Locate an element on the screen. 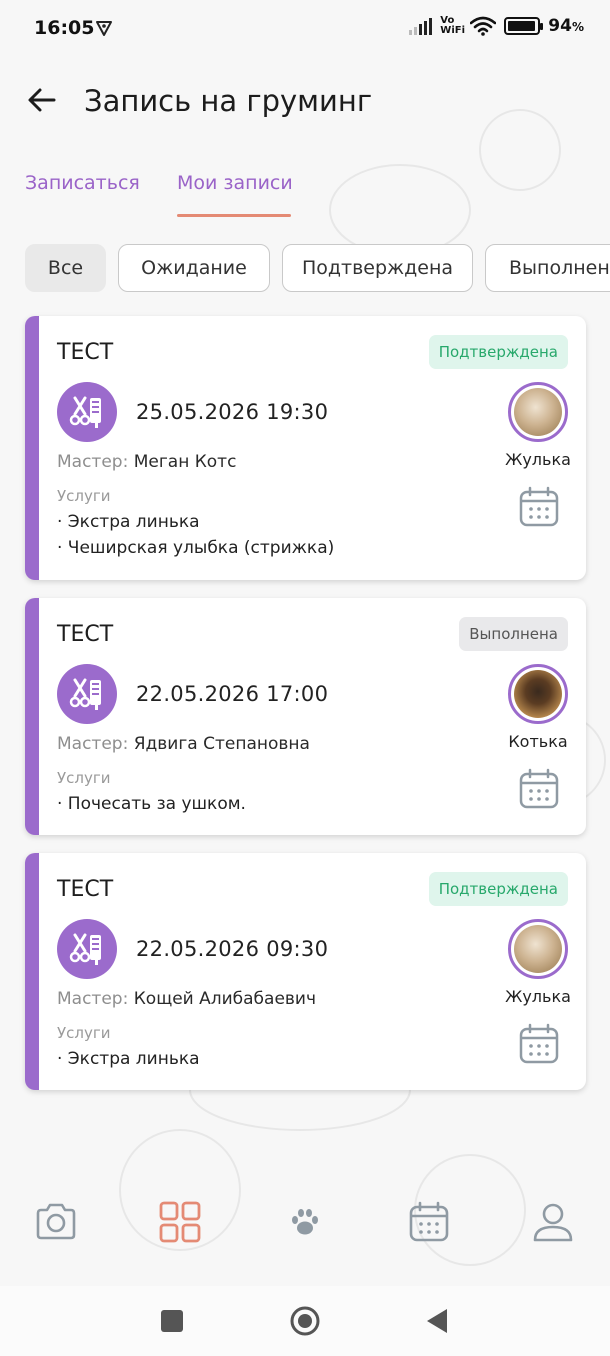  filter-chip-pending: Ожидание is located at coordinates (194, 268).